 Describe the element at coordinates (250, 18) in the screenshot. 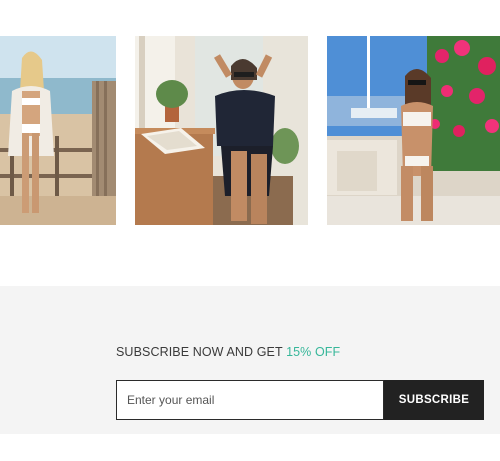

I see `page-top-area` at that location.